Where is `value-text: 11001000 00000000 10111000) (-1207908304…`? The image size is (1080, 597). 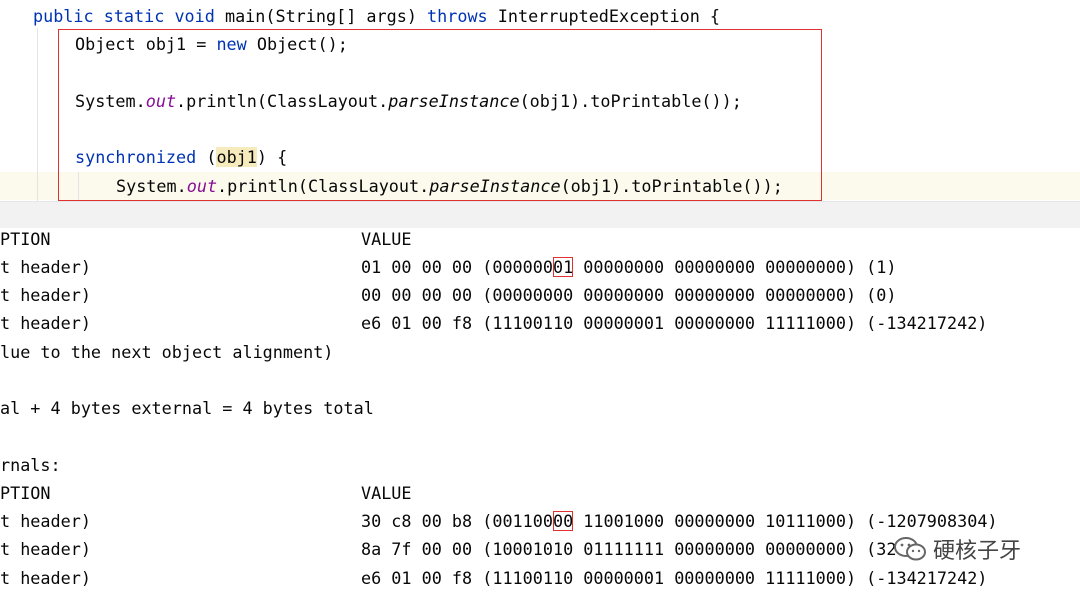
value-text: 11001000 00000000 10111000) (-1207908304… is located at coordinates (785, 521).